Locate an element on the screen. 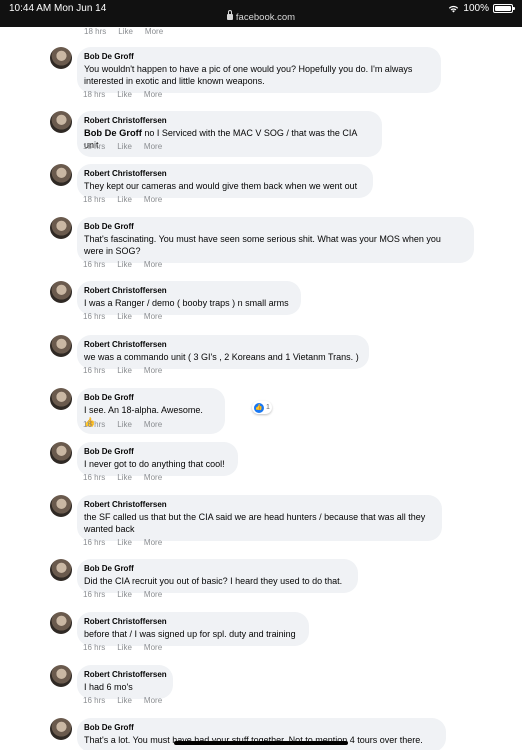 This screenshot has height=750, width=522. status-indicators: 100% is located at coordinates (481, 8).